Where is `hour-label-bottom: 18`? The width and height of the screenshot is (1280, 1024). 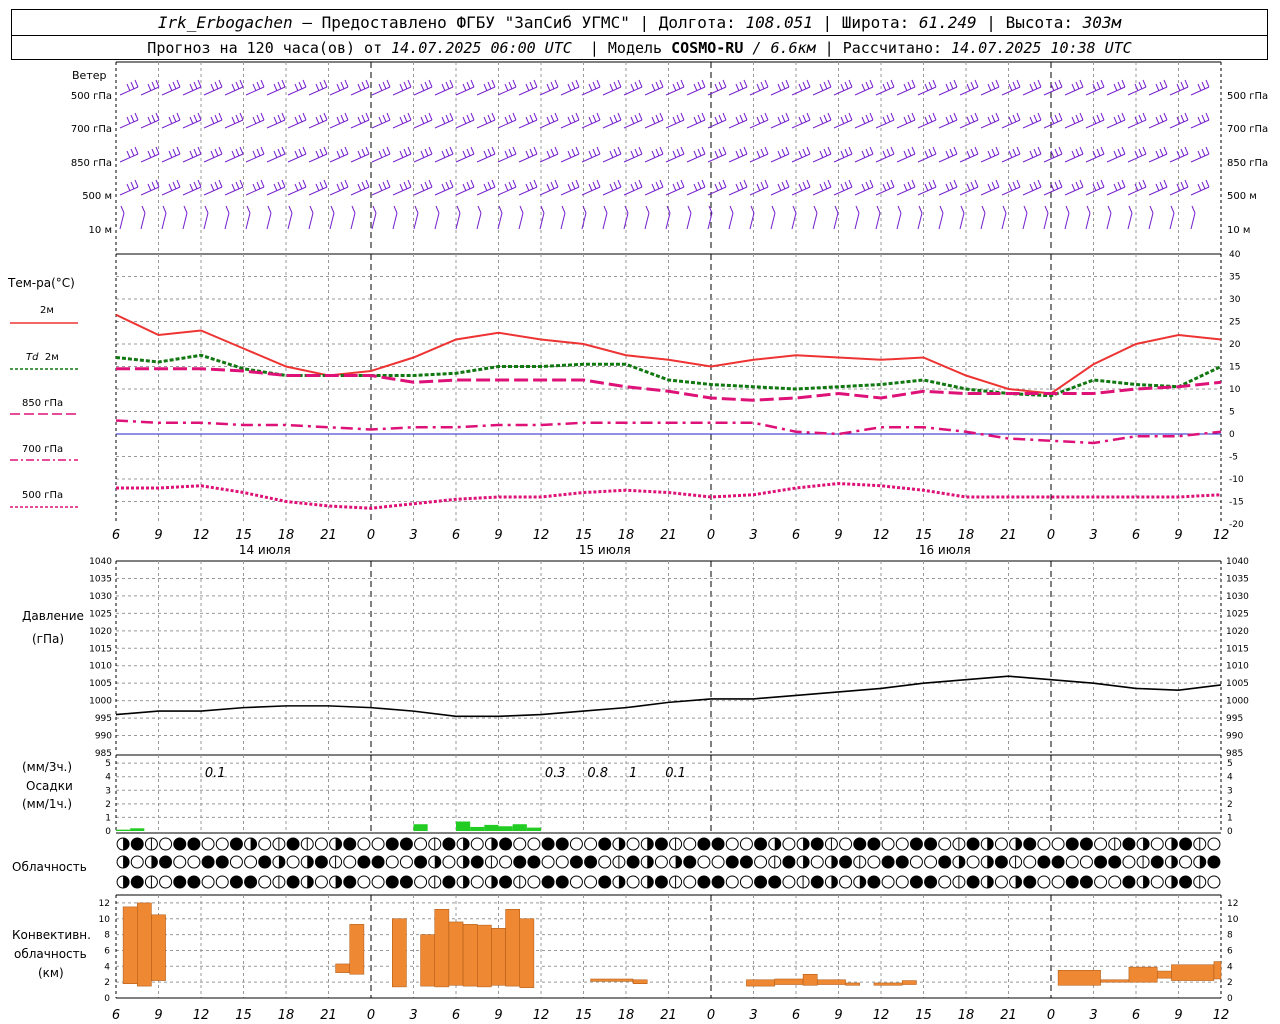
hour-label-bottom: 18 is located at coordinates (286, 1015).